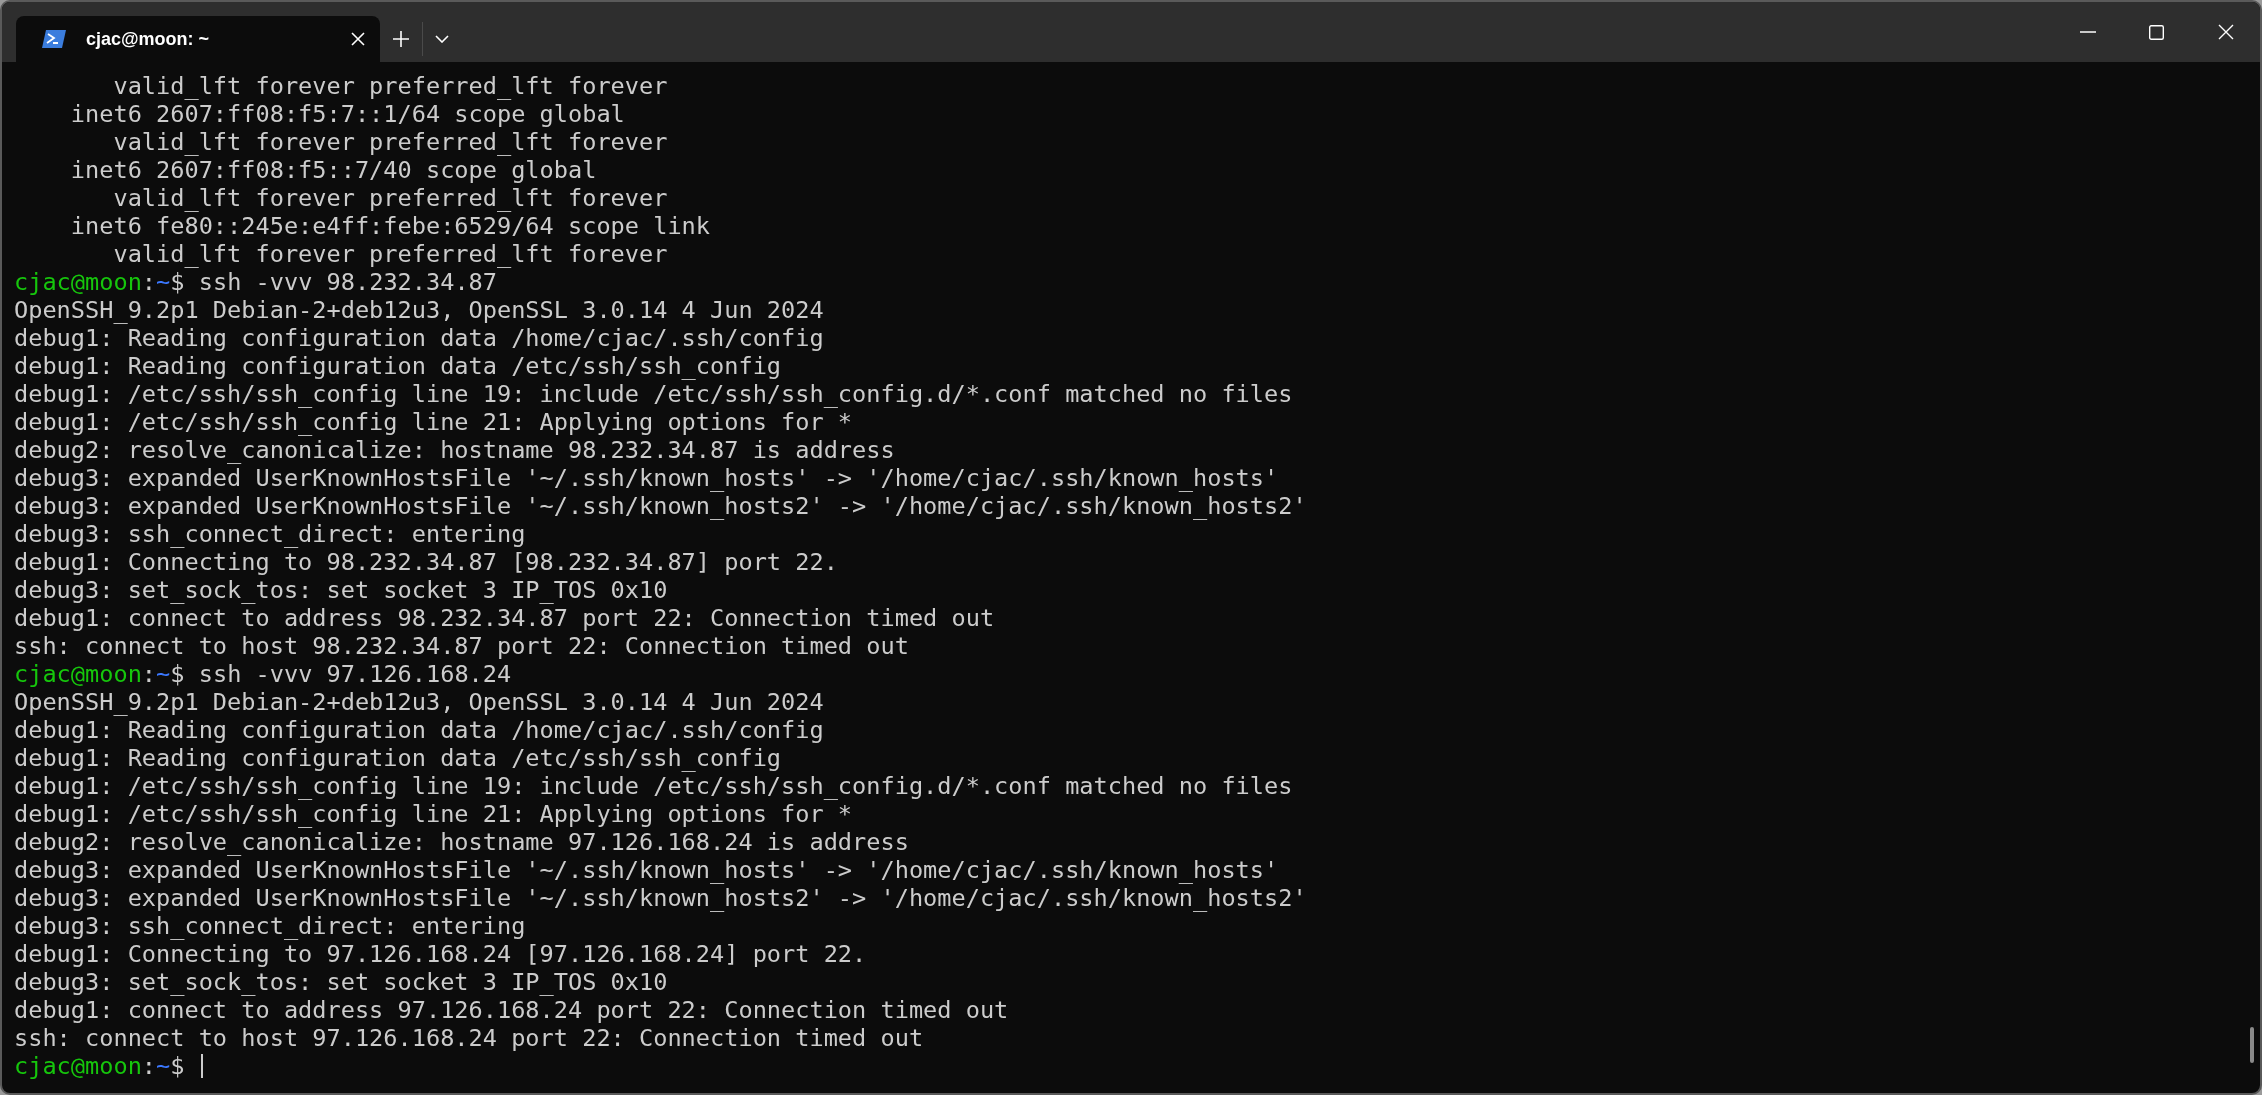  I want to click on output-line: debug2: resolve_canonicalize: hostname 97.126.168.24 is address, so click(461, 842).